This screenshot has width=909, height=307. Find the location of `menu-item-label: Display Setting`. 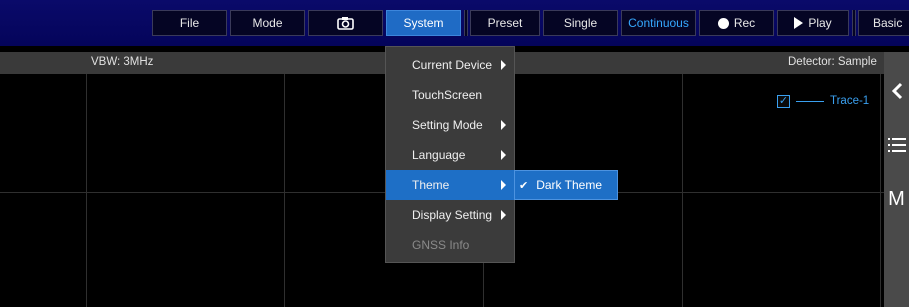

menu-item-label: Display Setting is located at coordinates (452, 215).